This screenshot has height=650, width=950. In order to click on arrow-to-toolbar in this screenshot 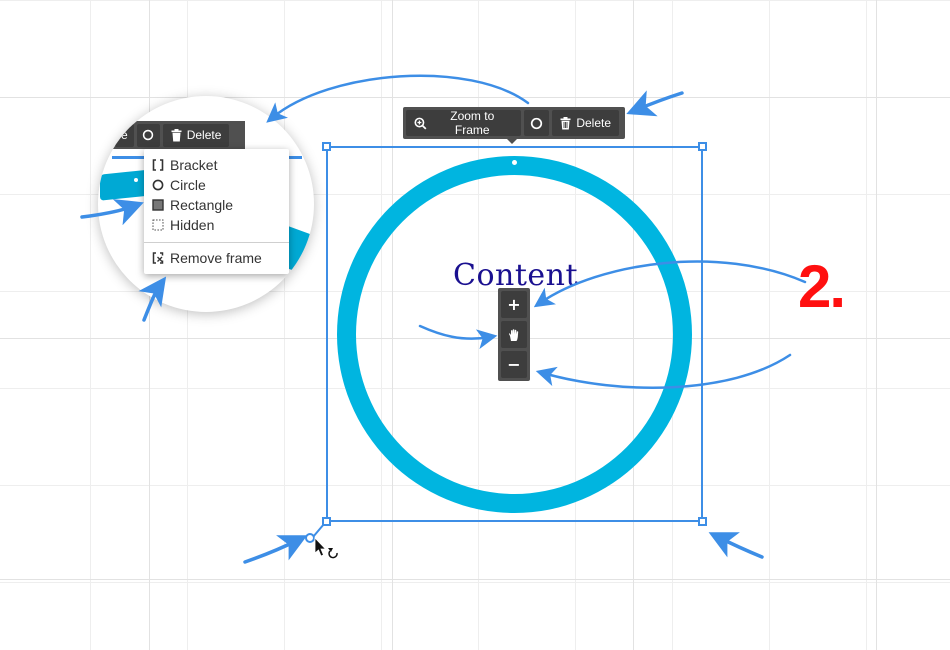, I will do `click(655, 103)`.